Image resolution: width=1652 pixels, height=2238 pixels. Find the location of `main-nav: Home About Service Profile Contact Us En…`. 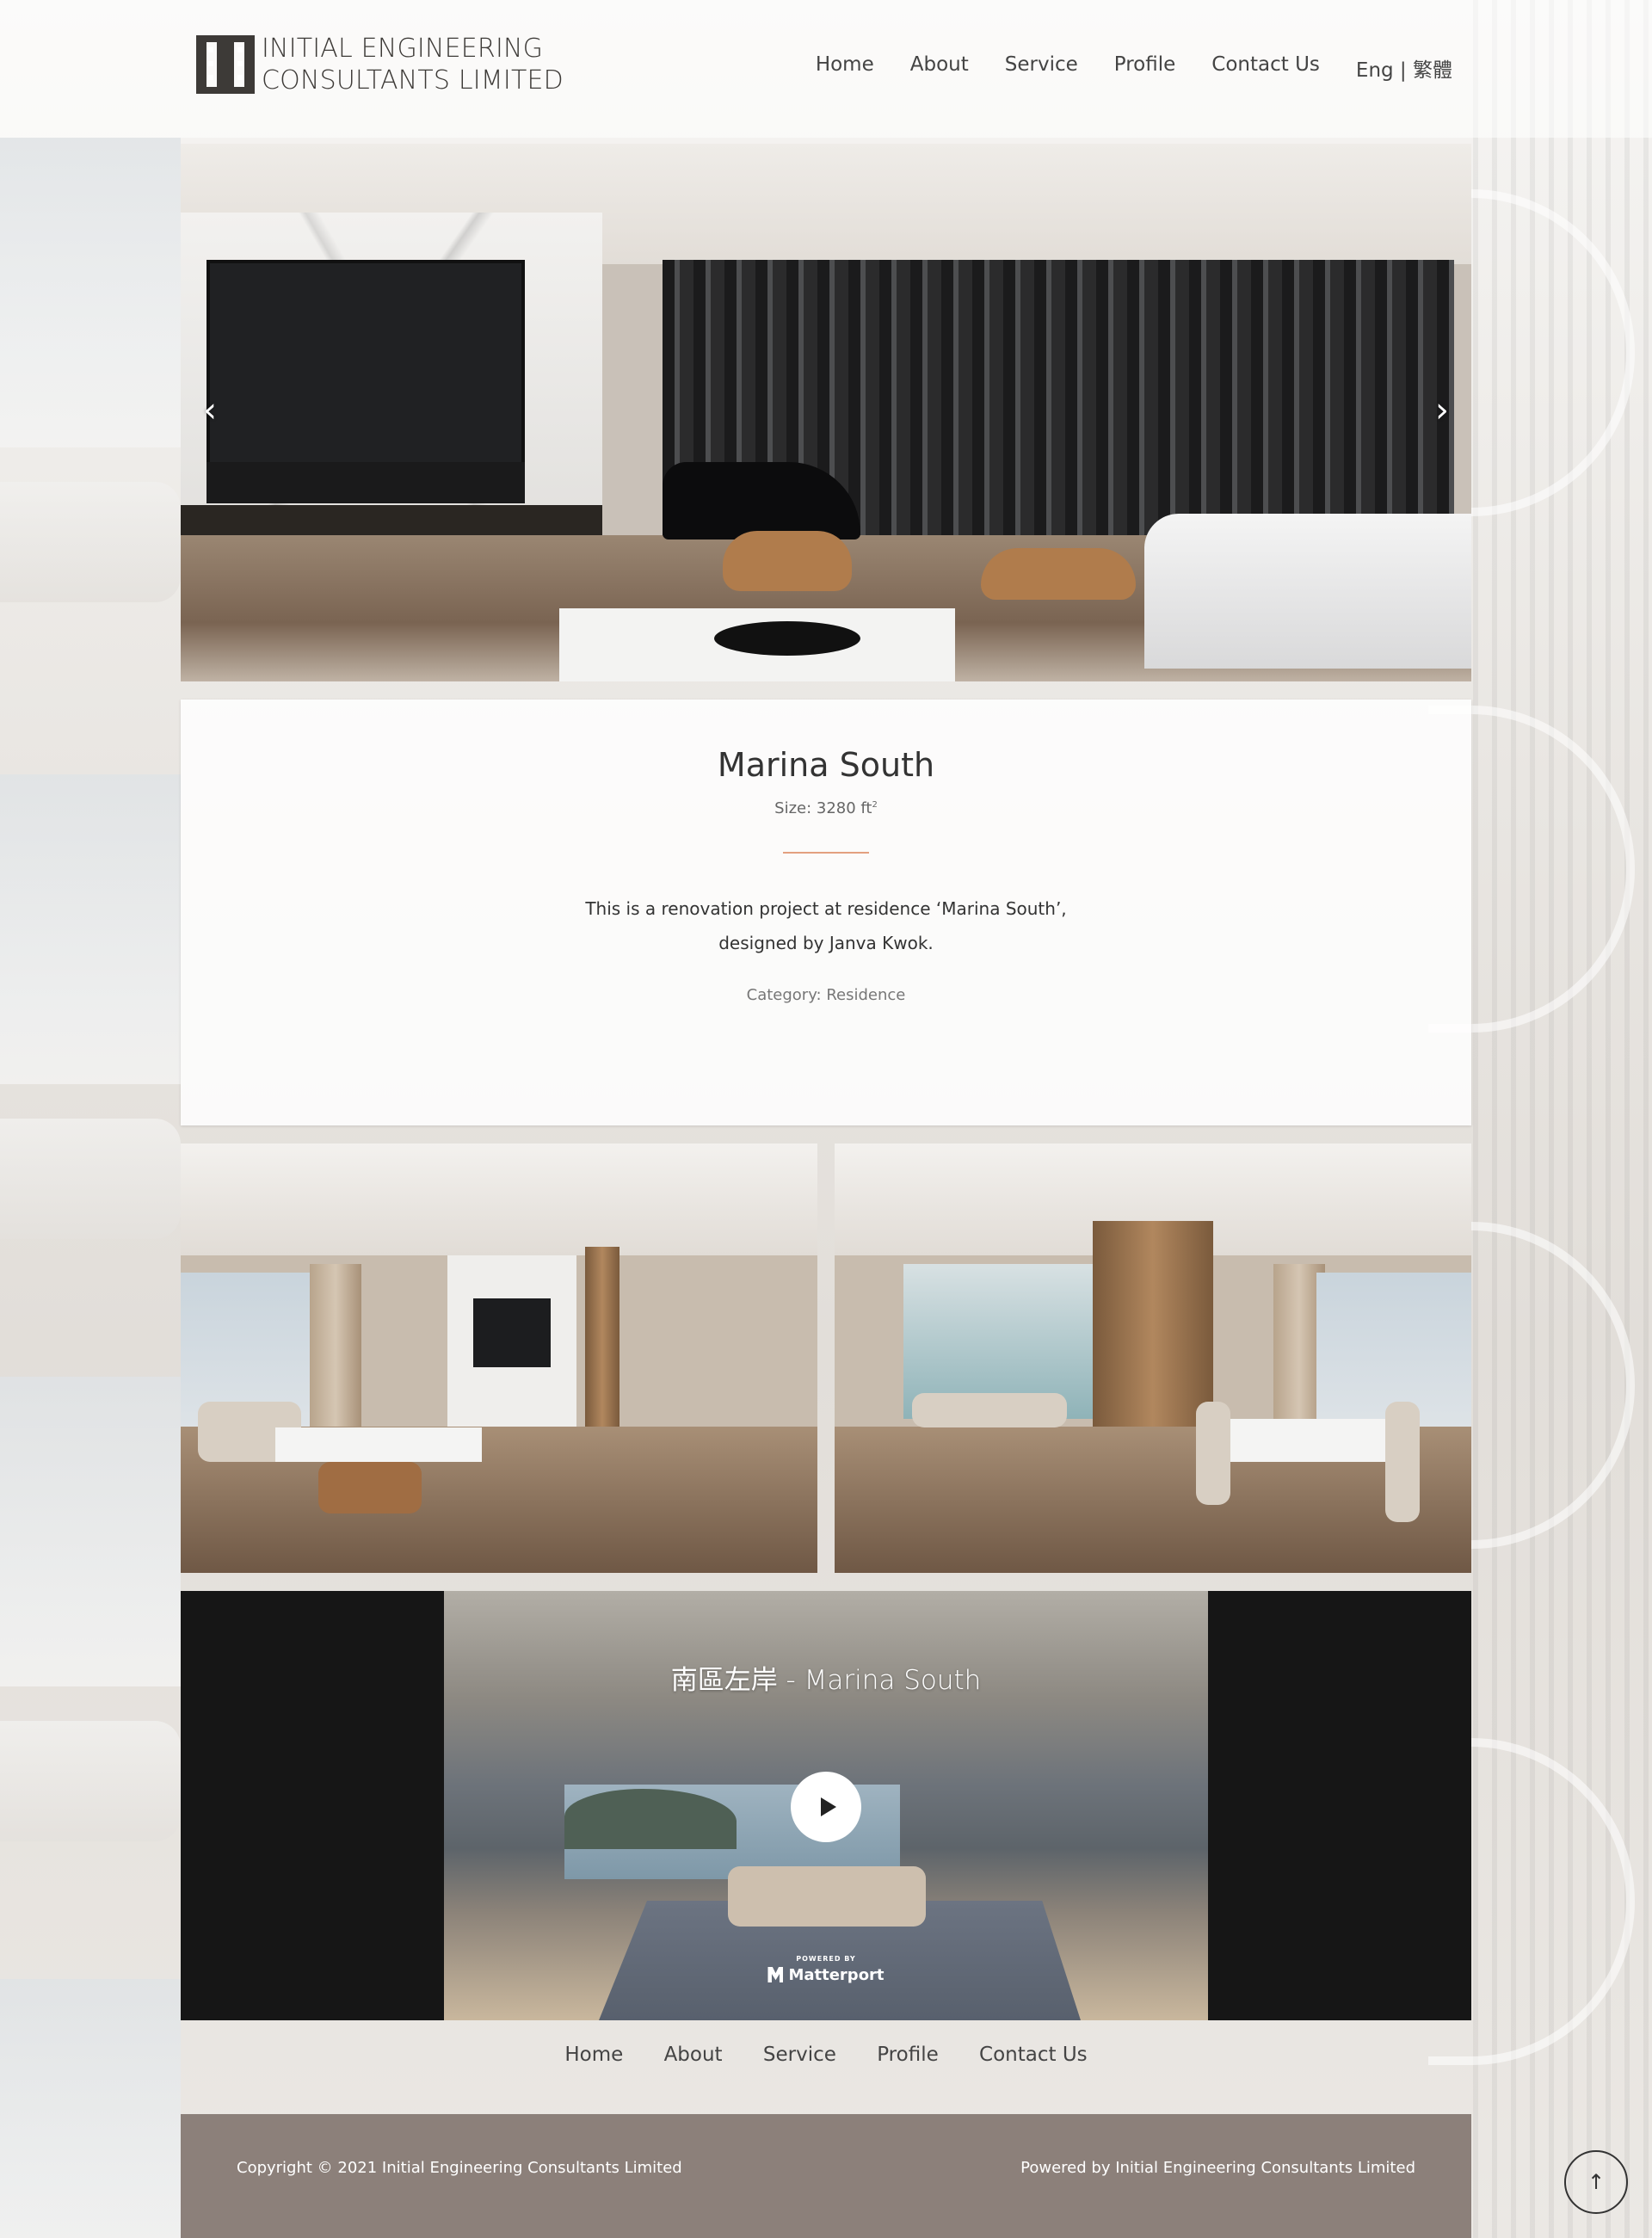

main-nav: Home About Service Profile Contact Us En… is located at coordinates (1116, 68).